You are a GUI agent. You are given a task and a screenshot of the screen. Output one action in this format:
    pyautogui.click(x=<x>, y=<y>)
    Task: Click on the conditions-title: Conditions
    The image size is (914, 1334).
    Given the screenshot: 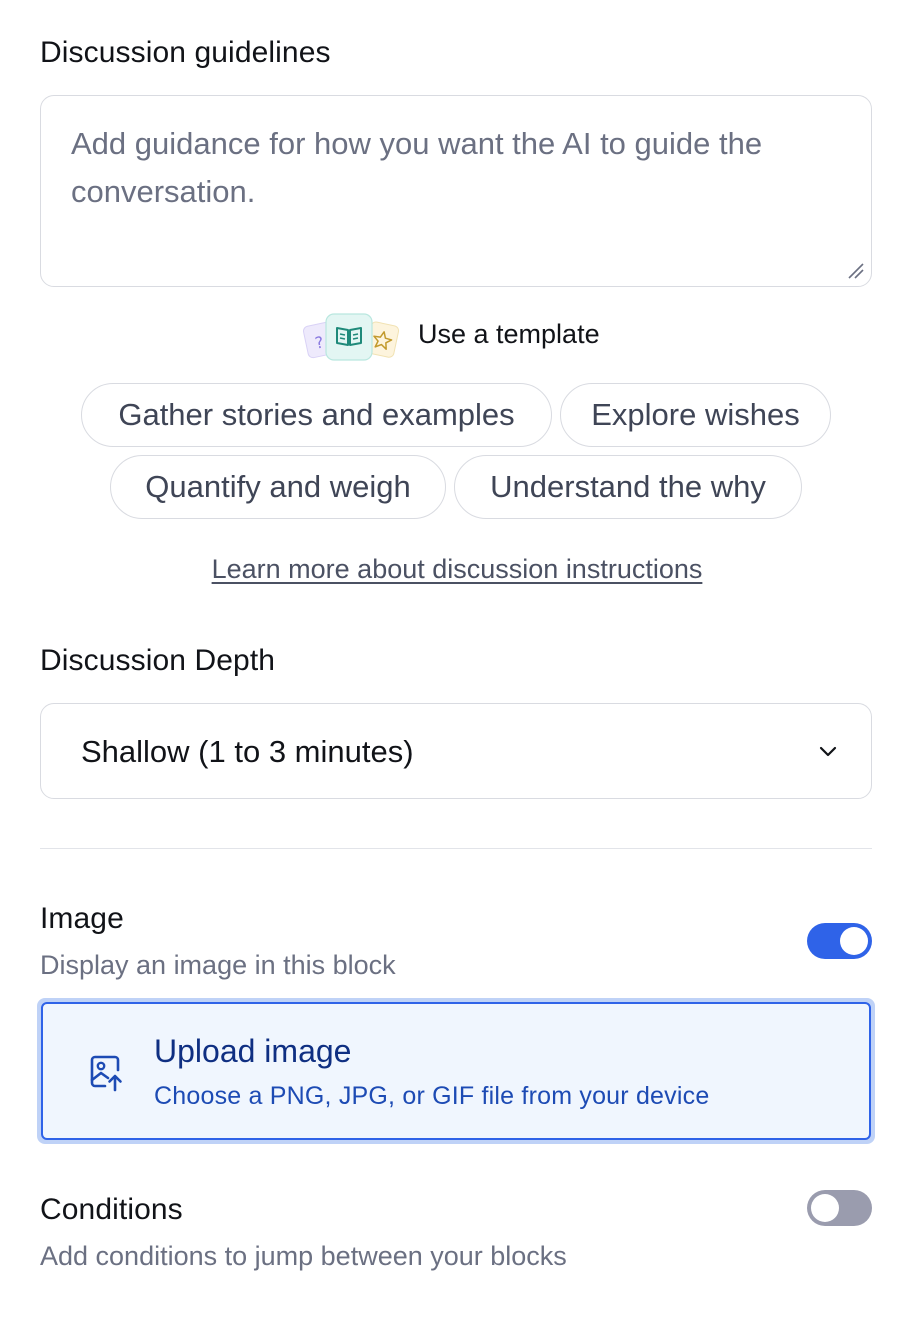 What is the action you would take?
    pyautogui.click(x=111, y=1209)
    